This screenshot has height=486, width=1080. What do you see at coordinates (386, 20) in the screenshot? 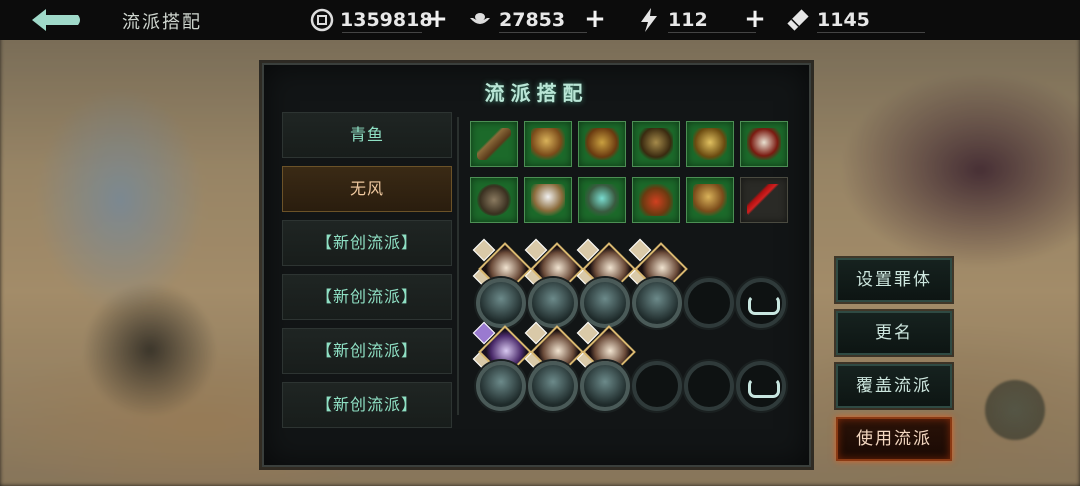
I see `coin-value: 1359818` at bounding box center [386, 20].